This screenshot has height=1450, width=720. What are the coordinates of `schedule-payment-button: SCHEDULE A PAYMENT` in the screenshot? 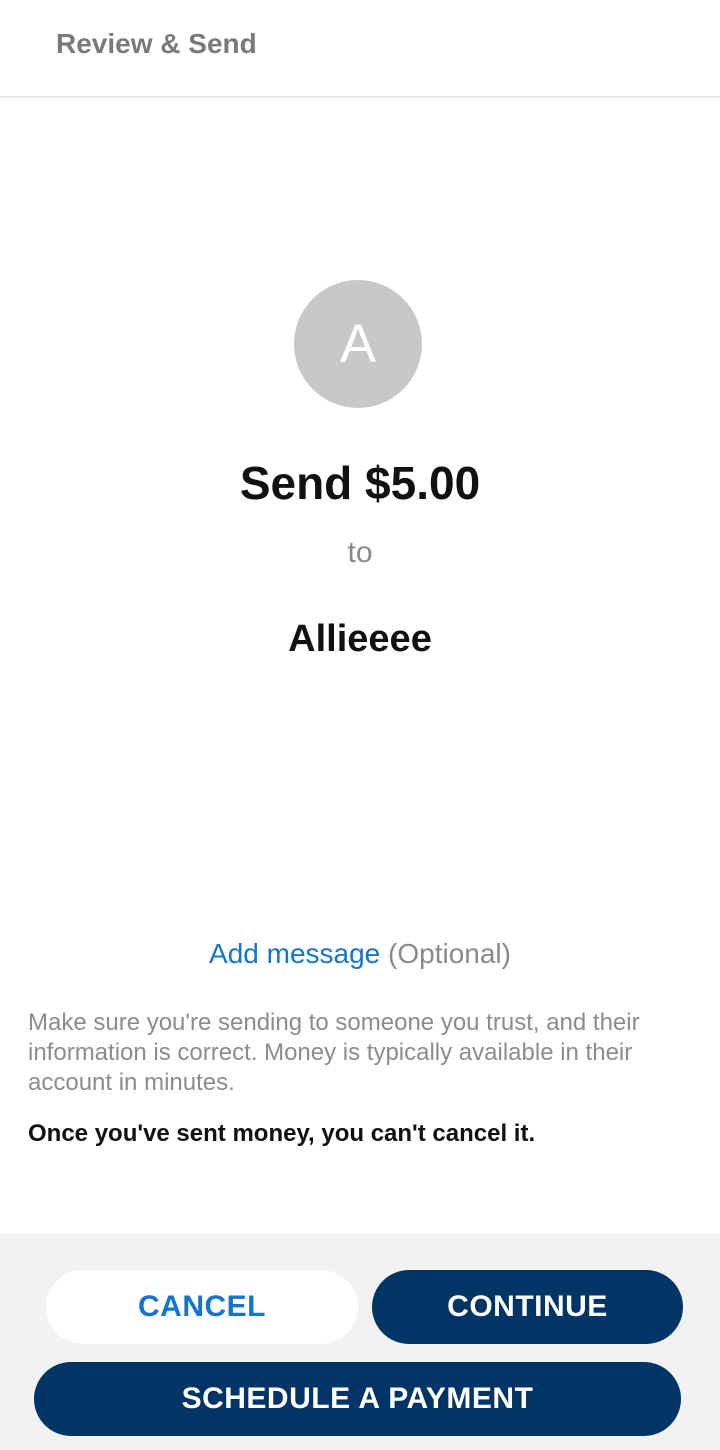 It's located at (357, 1399).